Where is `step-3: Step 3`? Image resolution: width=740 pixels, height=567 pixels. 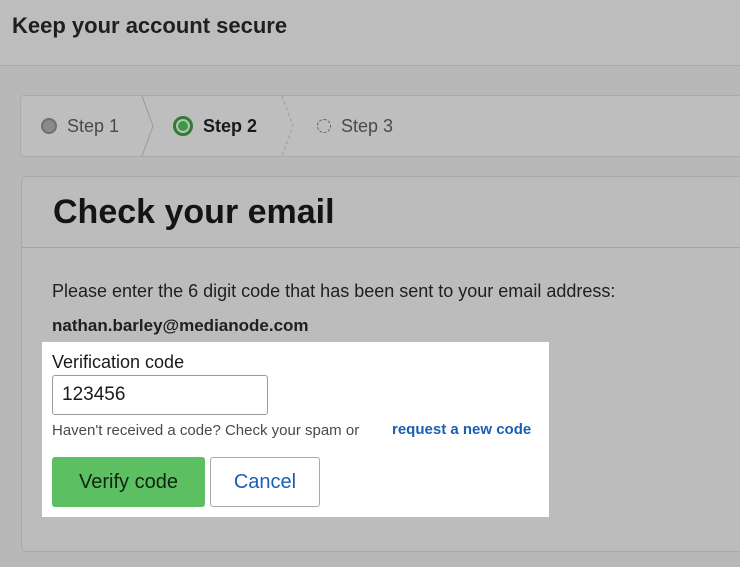
step-3: Step 3 is located at coordinates (355, 126).